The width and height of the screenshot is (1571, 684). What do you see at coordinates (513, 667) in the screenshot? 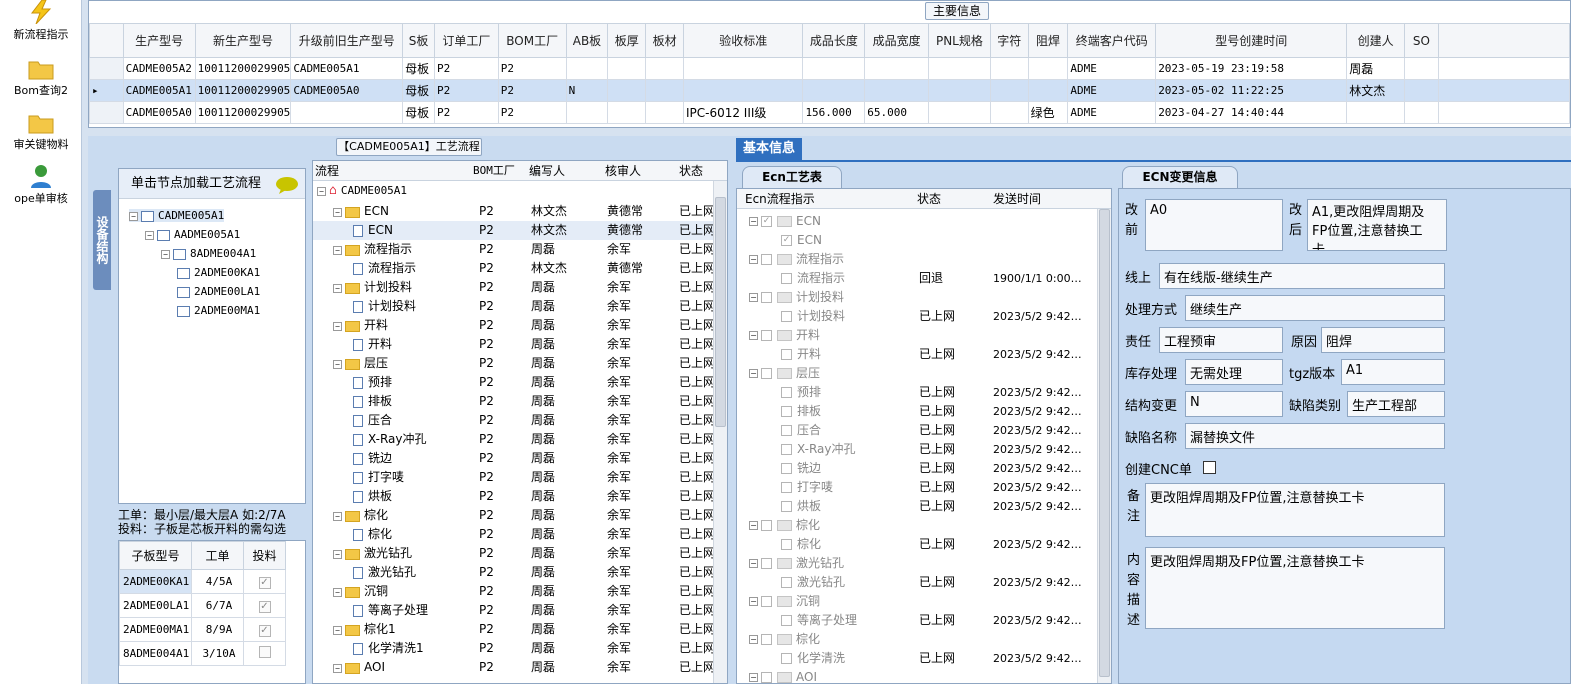
I see `flow-row: − AOI P2 周磊 余军 已上网` at bounding box center [513, 667].